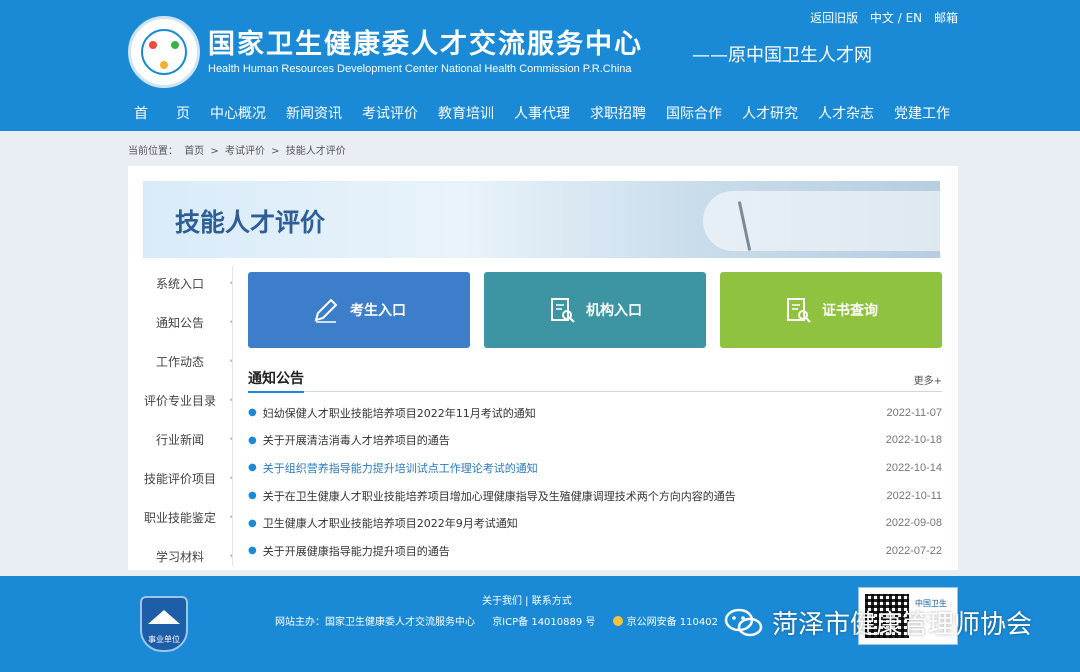  I want to click on breadcrumb-label: 当前位置：, so click(153, 151).